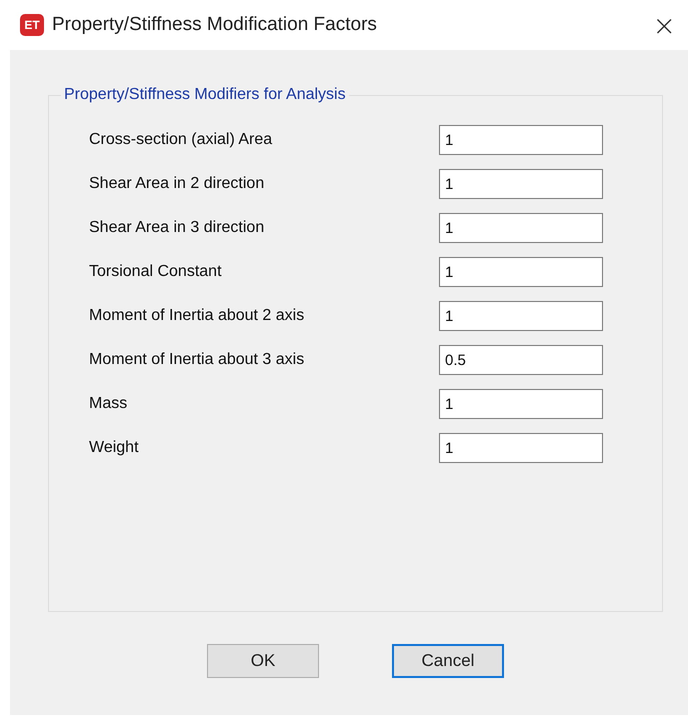 This screenshot has width=688, height=721. What do you see at coordinates (181, 140) in the screenshot?
I see `field-label: Cross-section (axial) Area` at bounding box center [181, 140].